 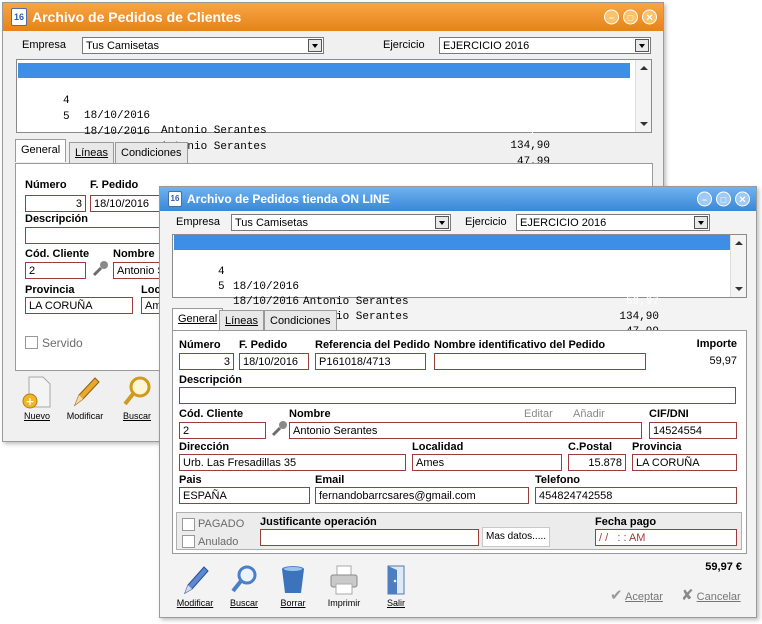 I want to click on window-title: Archivo de Pedidos tienda ON LINE, so click(x=288, y=199).